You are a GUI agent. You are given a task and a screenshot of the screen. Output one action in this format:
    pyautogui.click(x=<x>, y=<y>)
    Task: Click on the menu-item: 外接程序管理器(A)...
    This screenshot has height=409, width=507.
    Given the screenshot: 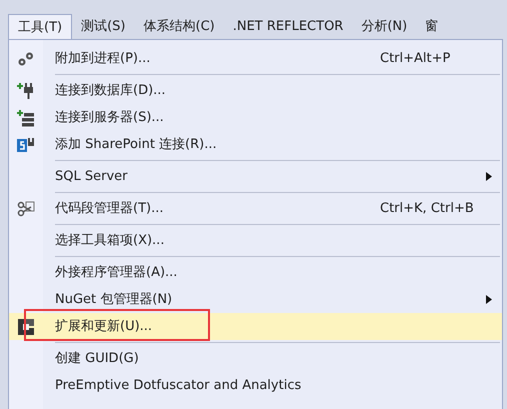 What is the action you would take?
    pyautogui.click(x=255, y=272)
    